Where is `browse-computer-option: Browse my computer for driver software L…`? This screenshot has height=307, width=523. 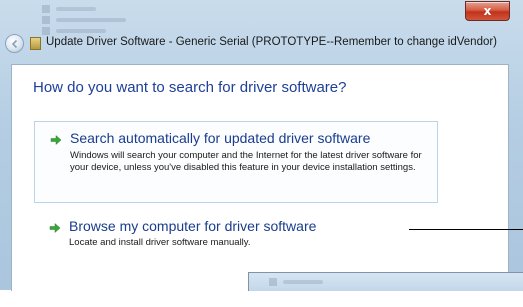
browse-computer-option: Browse my computer for driver software L… is located at coordinates (235, 235).